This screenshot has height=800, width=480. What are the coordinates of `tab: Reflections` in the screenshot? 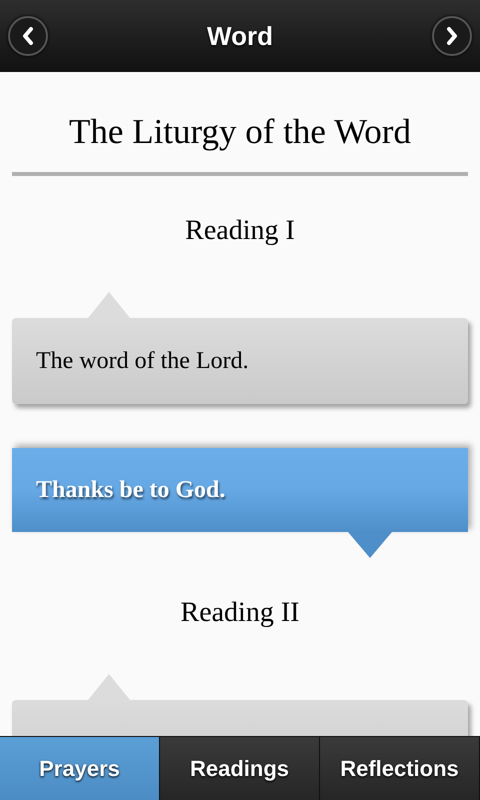 It's located at (400, 768).